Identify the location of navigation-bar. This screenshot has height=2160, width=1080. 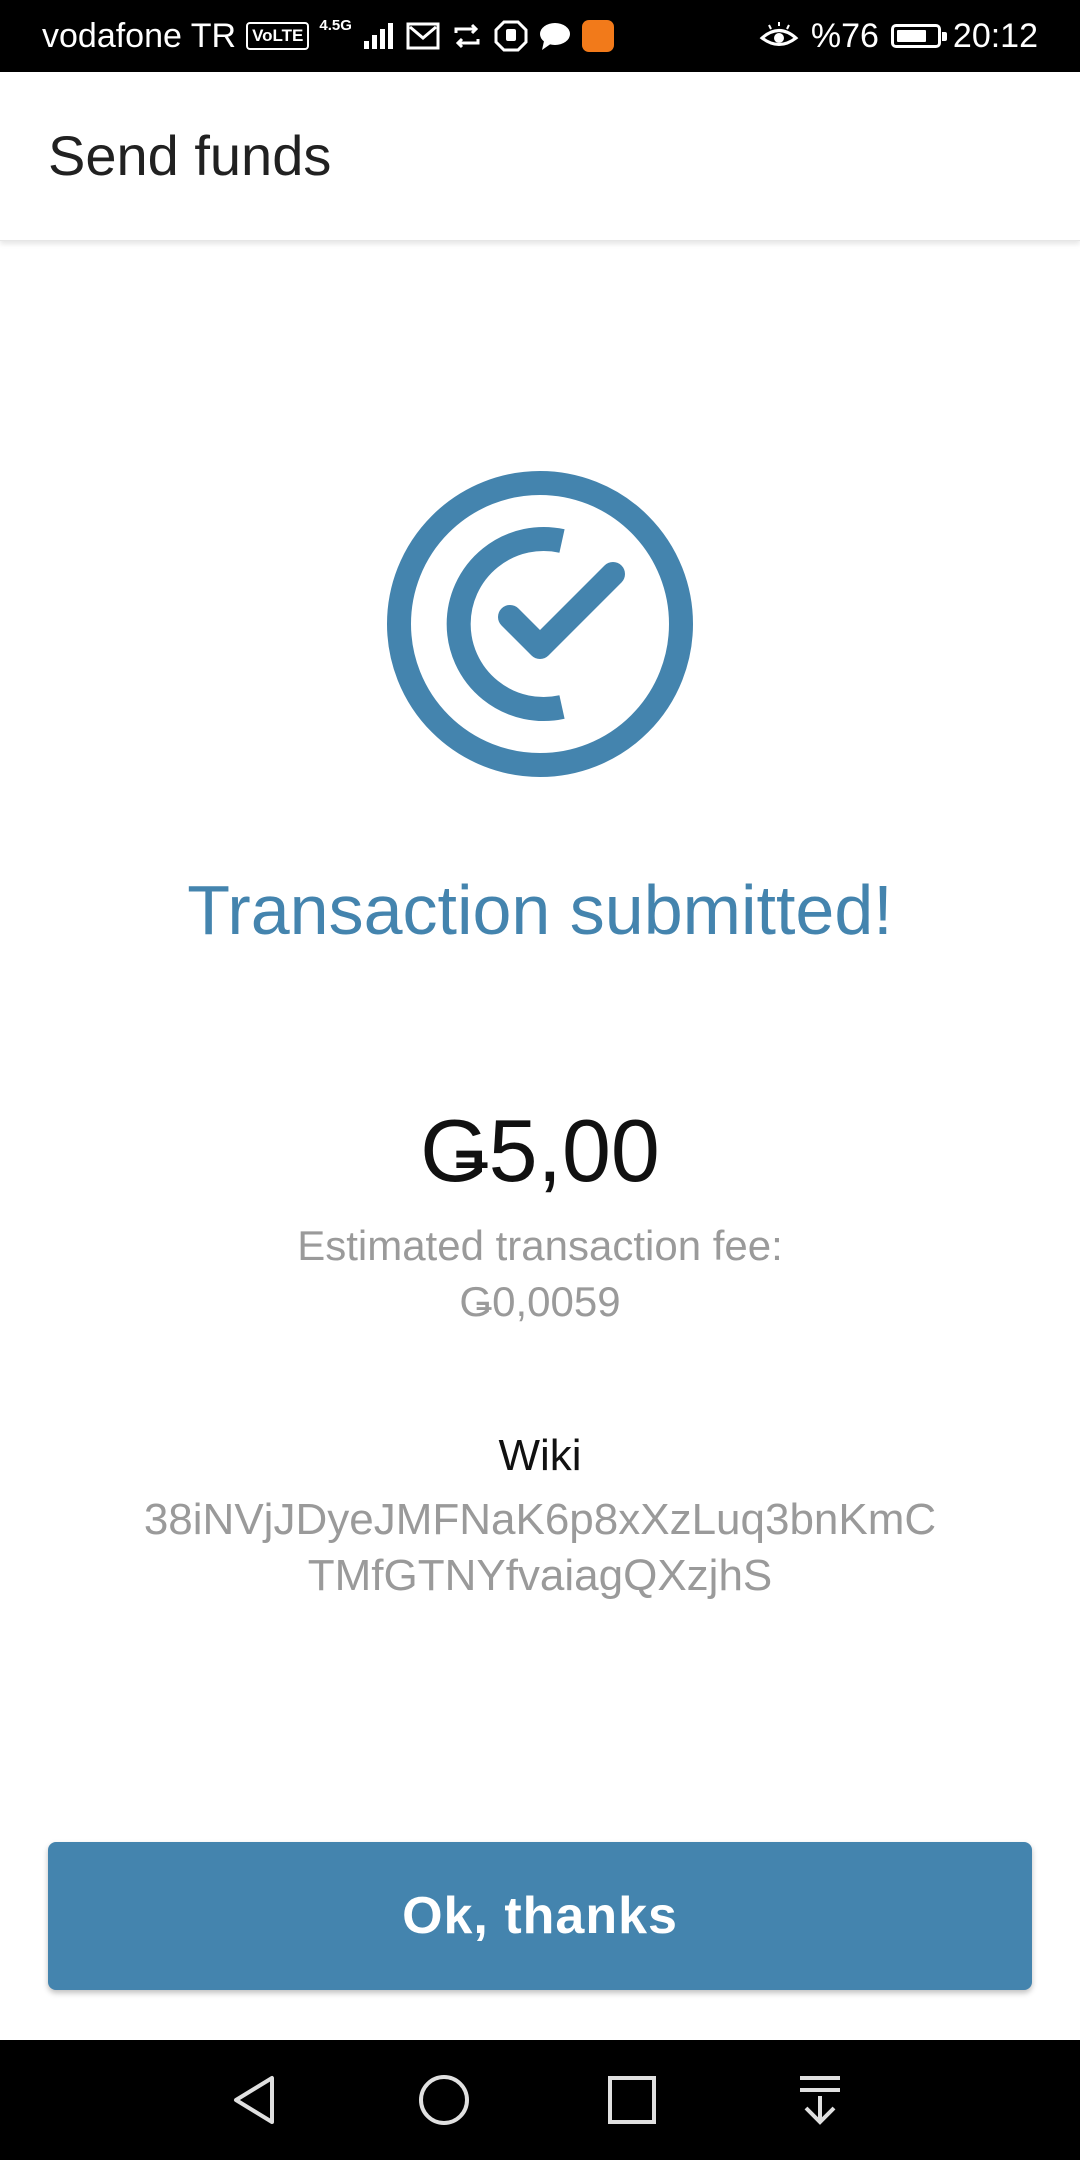
(540, 2100).